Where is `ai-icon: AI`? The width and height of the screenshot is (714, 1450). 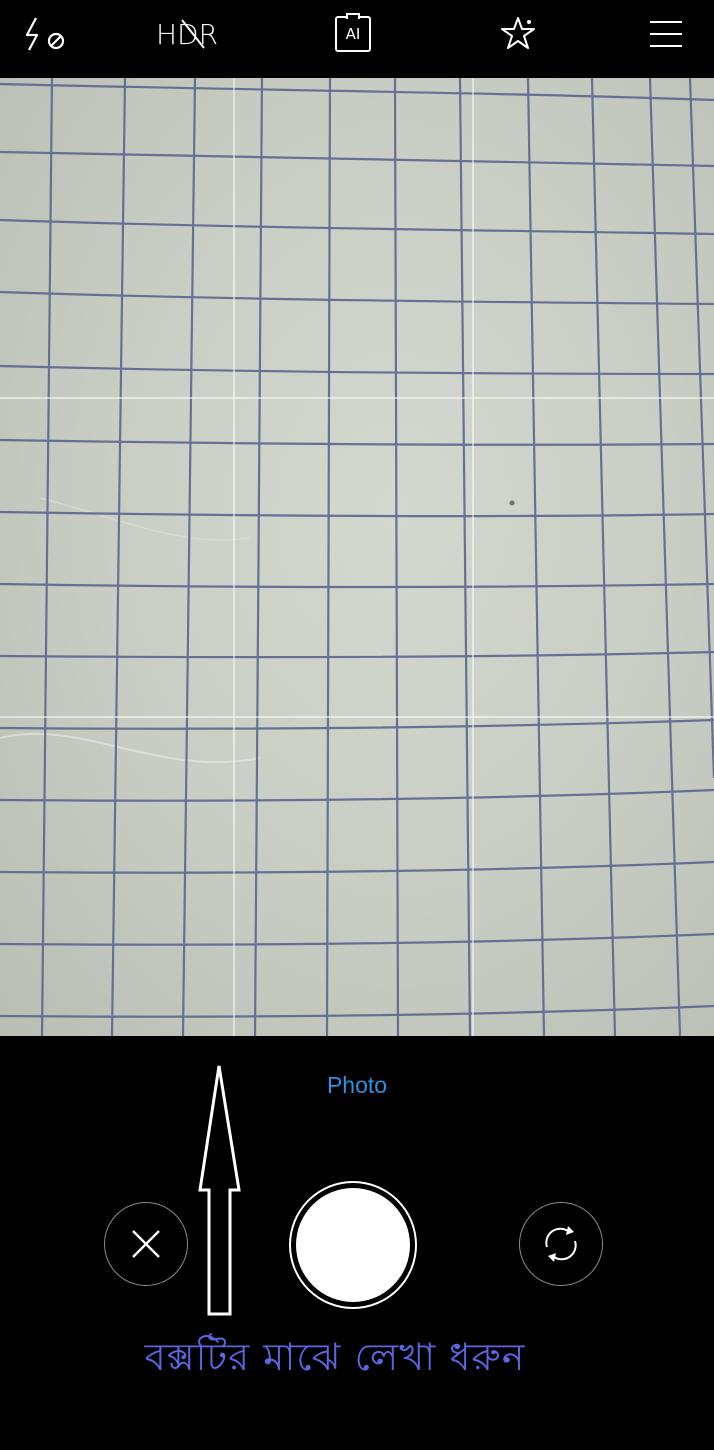 ai-icon: AI is located at coordinates (353, 32).